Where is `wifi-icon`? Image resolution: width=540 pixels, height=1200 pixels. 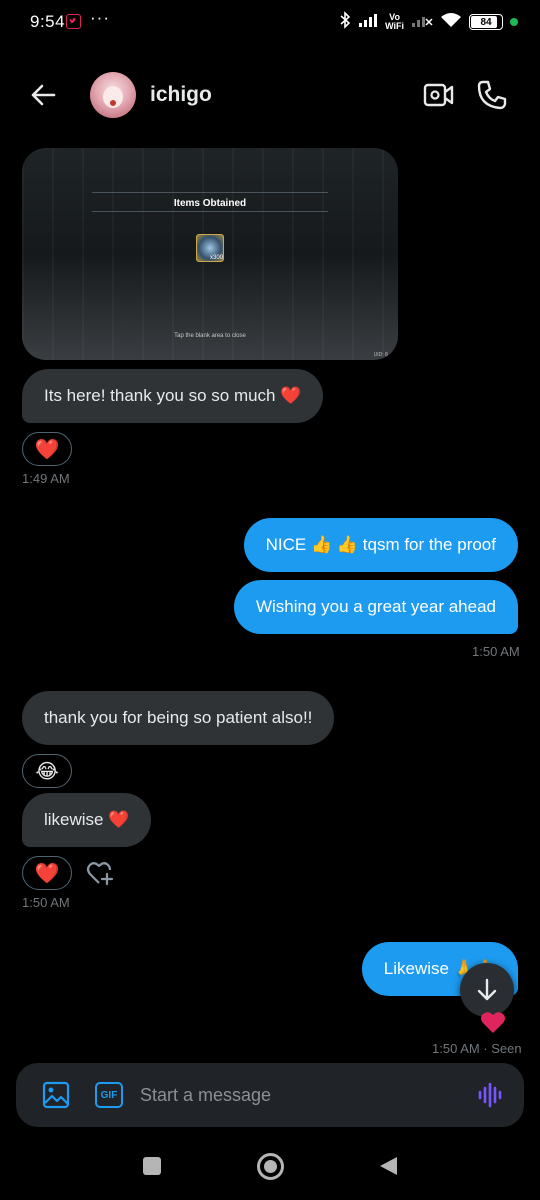 wifi-icon is located at coordinates (451, 22).